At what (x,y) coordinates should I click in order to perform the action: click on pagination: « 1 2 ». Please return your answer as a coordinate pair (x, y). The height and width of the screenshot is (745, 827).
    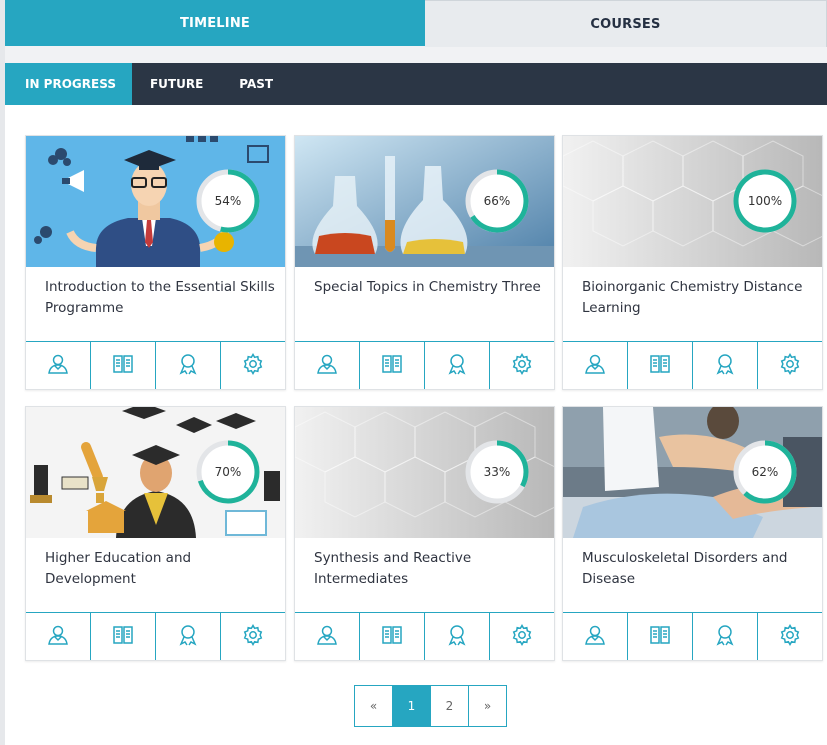
    Looking at the image, I should click on (430, 706).